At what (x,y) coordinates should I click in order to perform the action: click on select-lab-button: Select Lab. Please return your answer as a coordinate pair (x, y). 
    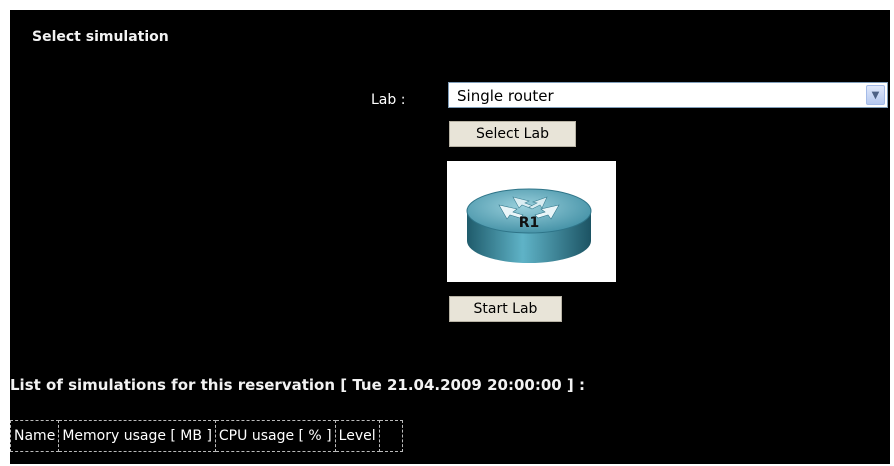
    Looking at the image, I should click on (512, 134).